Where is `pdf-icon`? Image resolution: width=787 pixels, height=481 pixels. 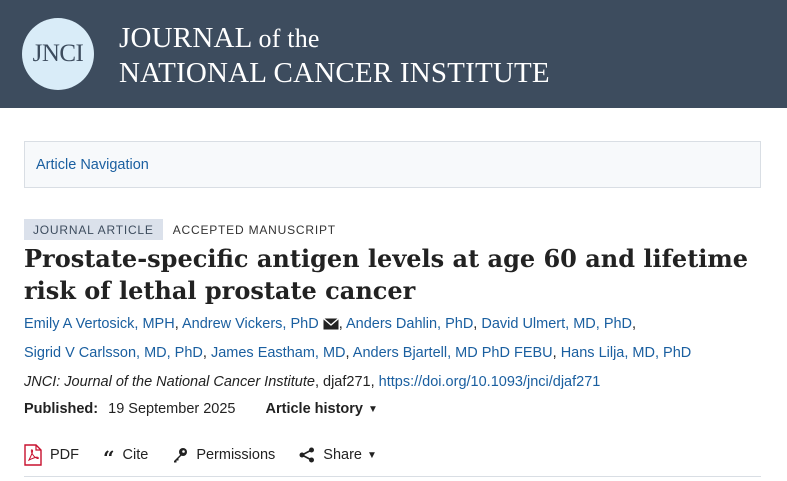
pdf-icon is located at coordinates (33, 455).